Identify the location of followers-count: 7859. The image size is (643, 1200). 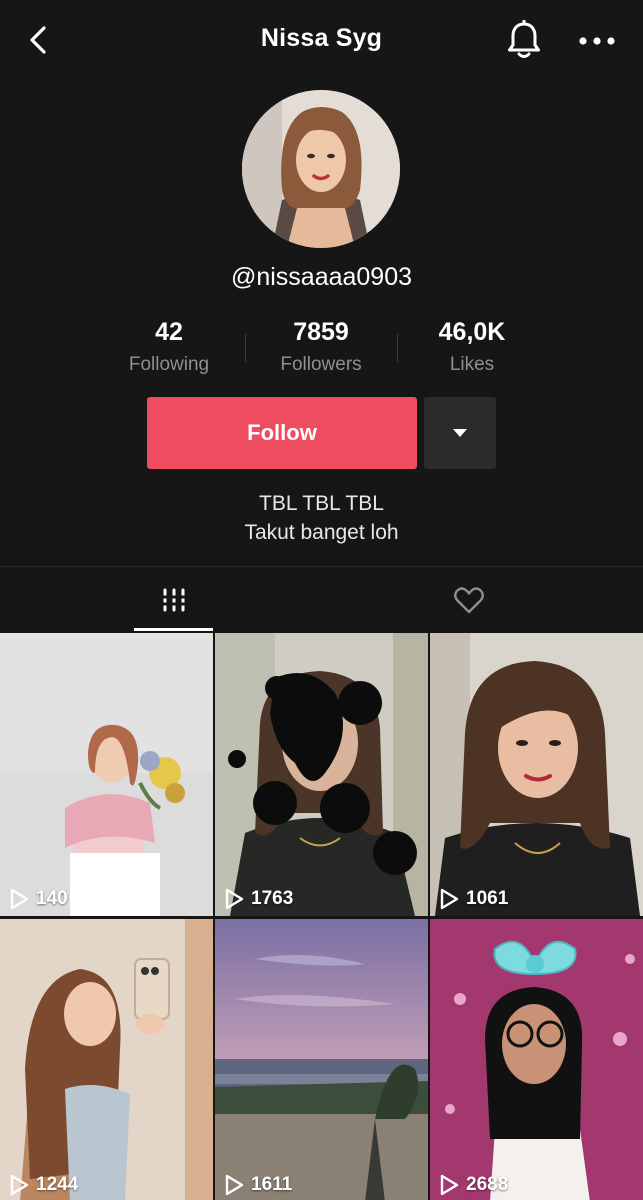
(321, 332).